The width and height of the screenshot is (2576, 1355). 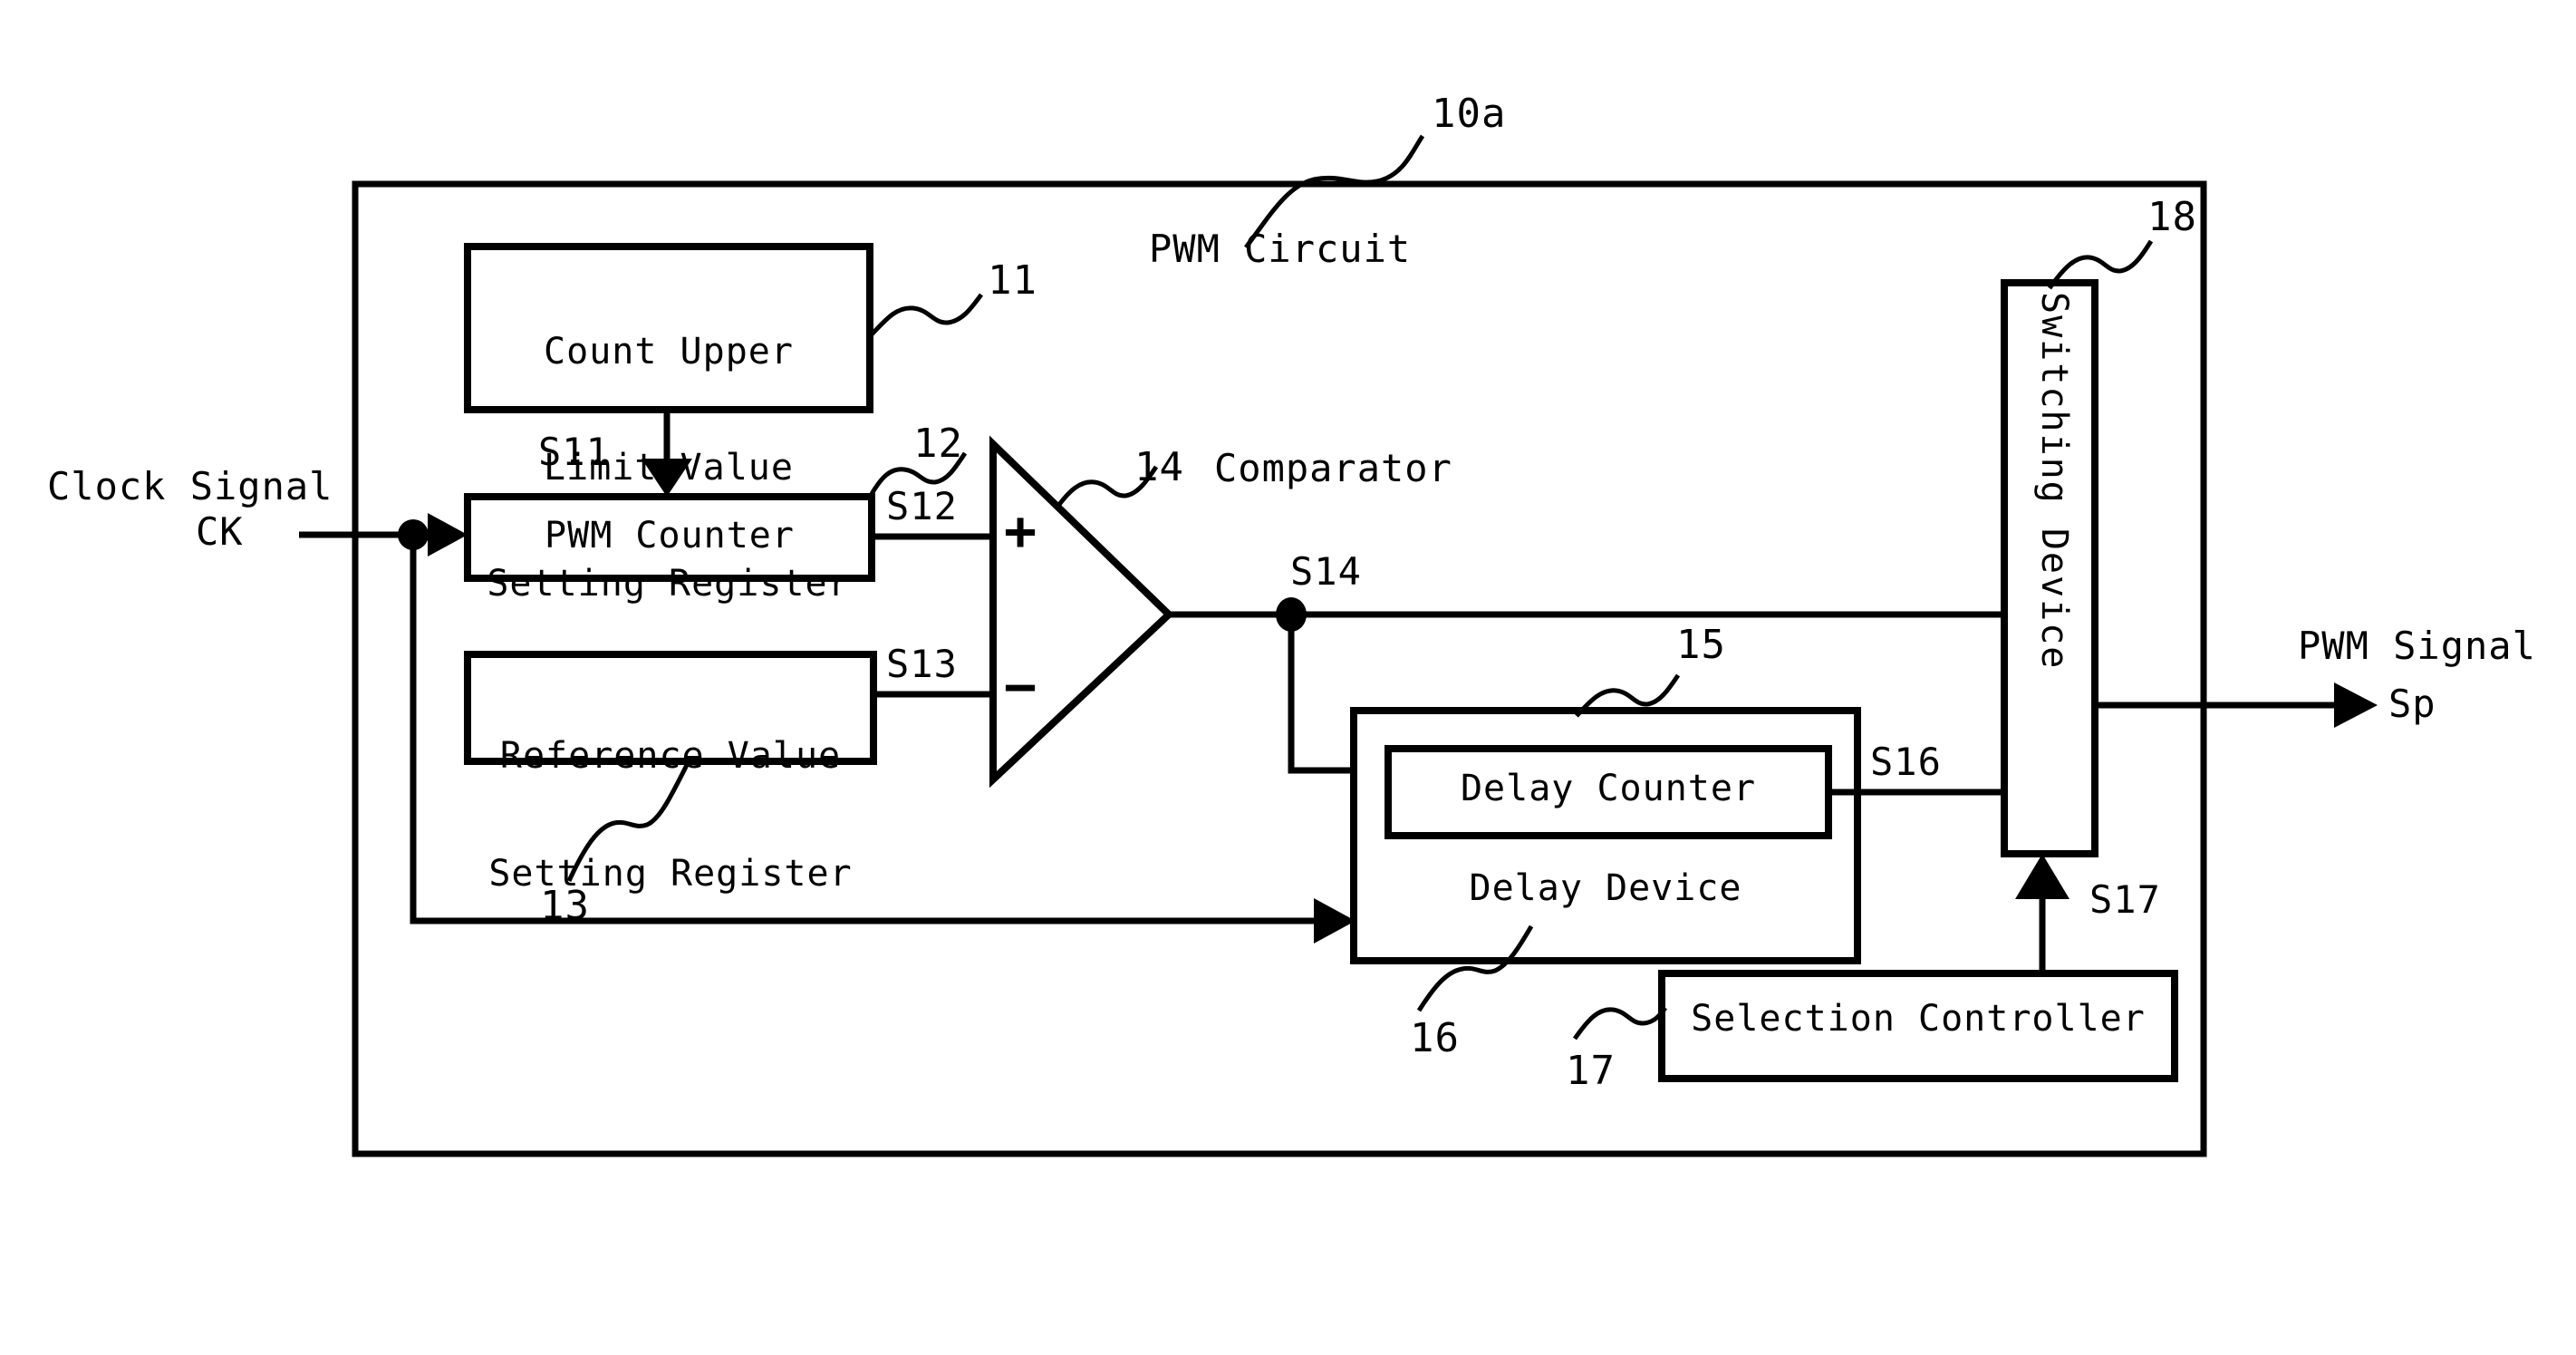 I want to click on delay-device-label: Delay Device, so click(x=1605, y=888).